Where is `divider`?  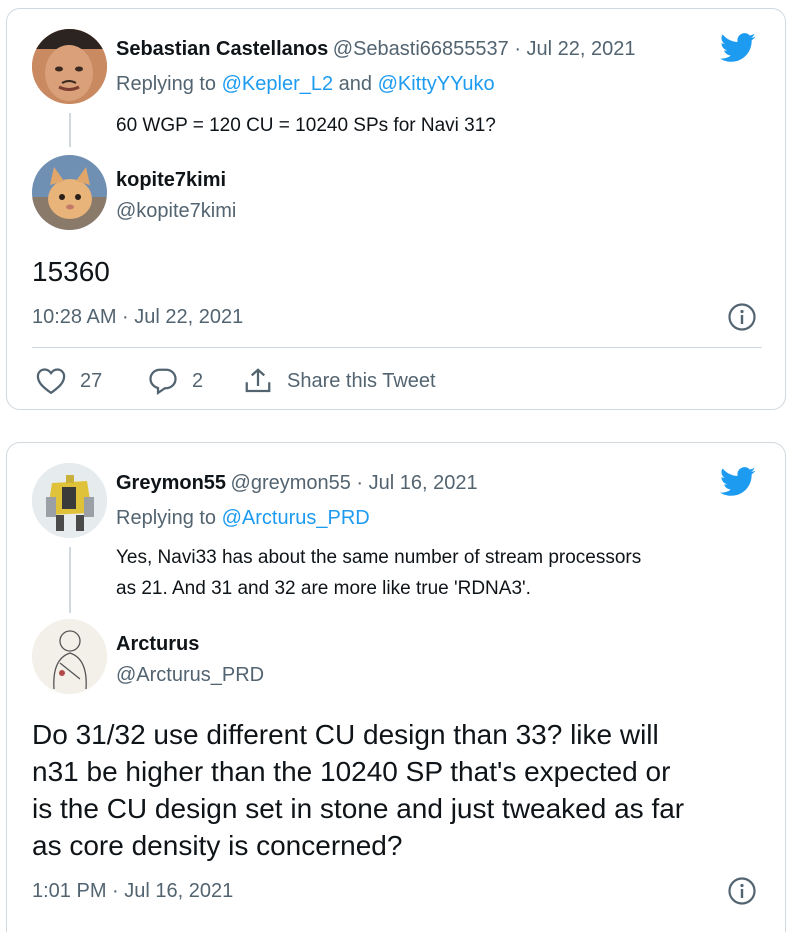 divider is located at coordinates (397, 347).